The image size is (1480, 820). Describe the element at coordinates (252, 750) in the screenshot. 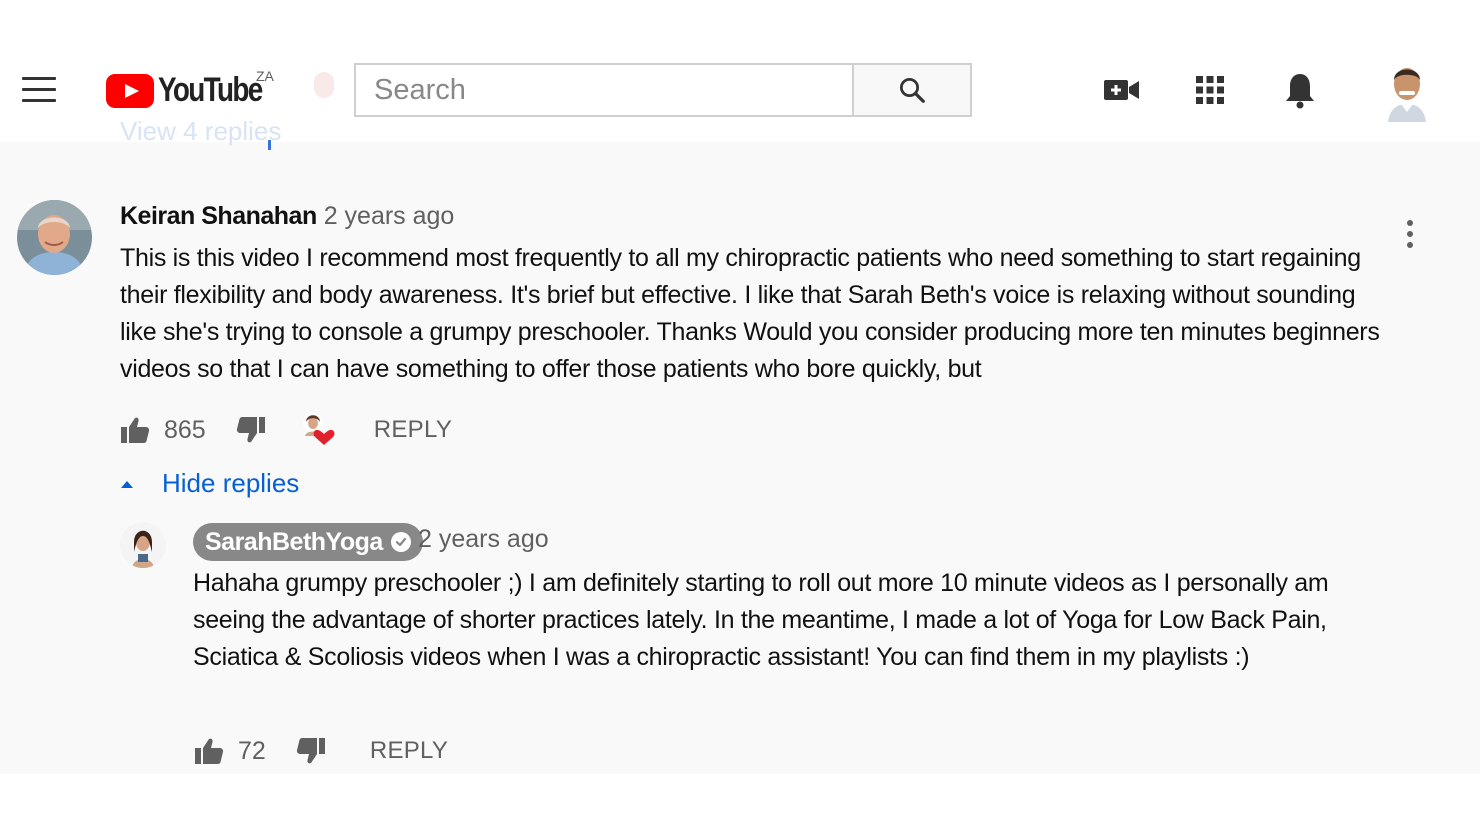

I see `like-count: 72` at that location.